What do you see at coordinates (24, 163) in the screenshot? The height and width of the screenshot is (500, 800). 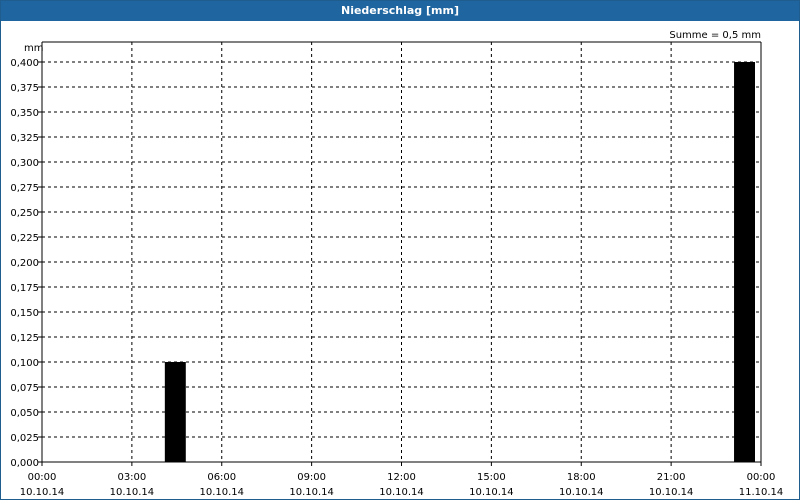 I see `y-tick-label: 0,300` at bounding box center [24, 163].